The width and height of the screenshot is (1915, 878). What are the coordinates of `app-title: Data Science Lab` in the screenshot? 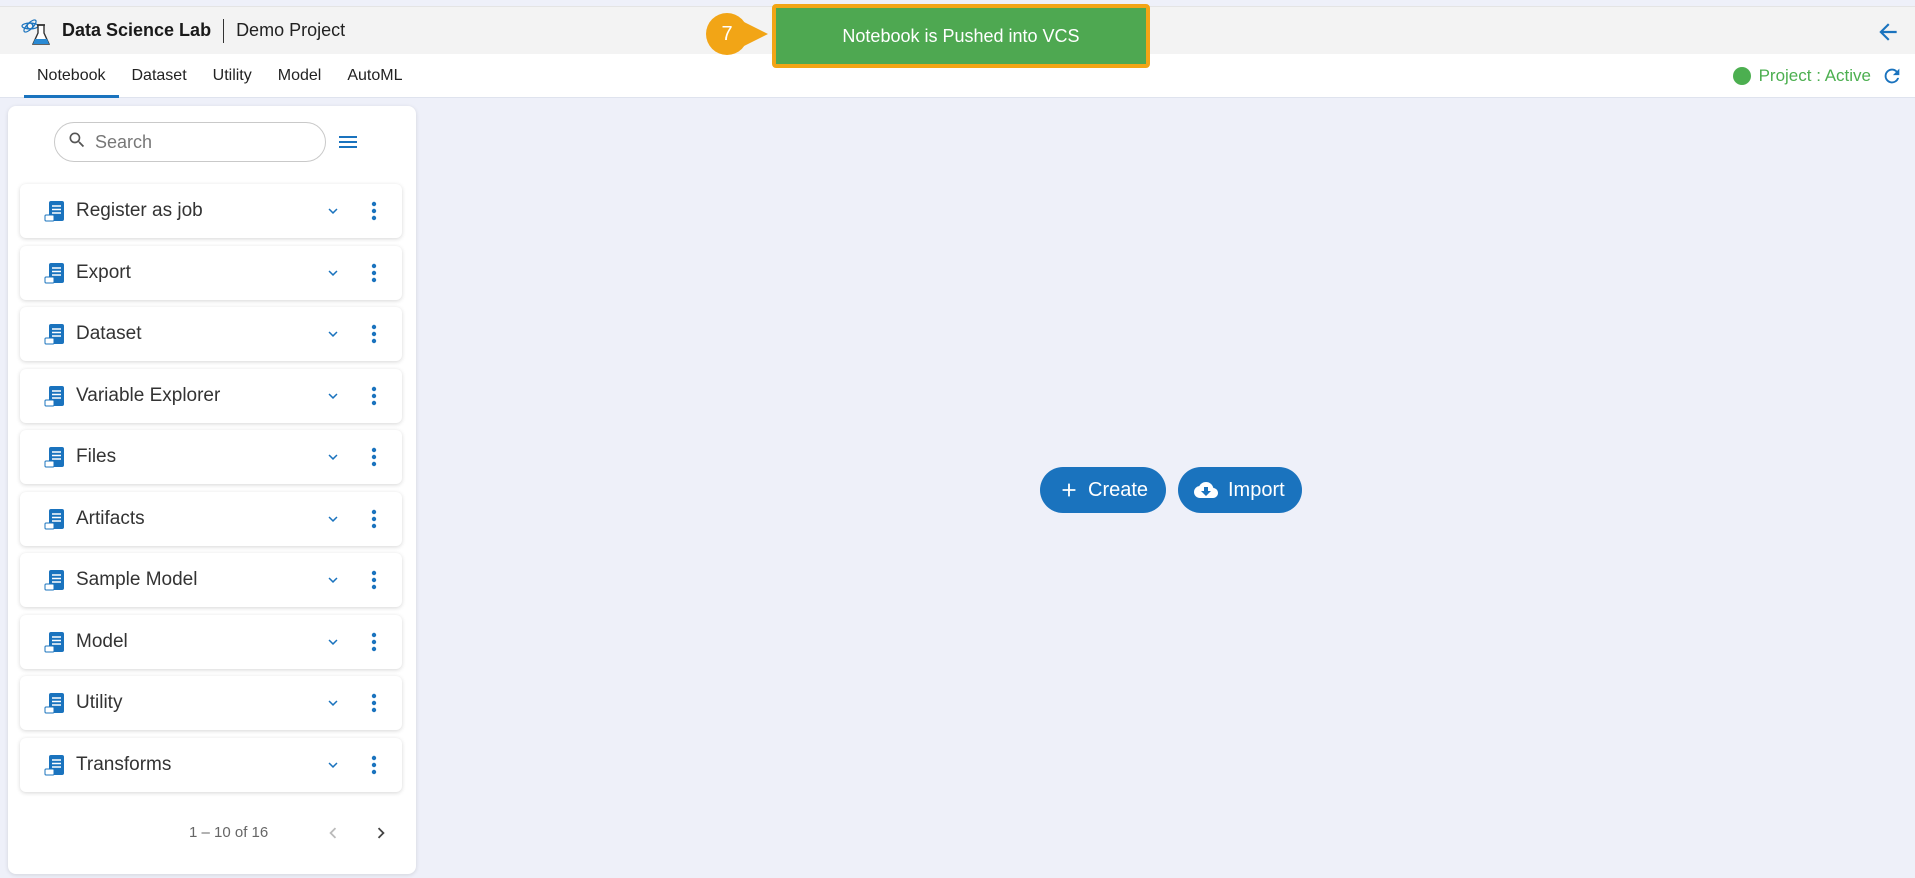 It's located at (137, 30).